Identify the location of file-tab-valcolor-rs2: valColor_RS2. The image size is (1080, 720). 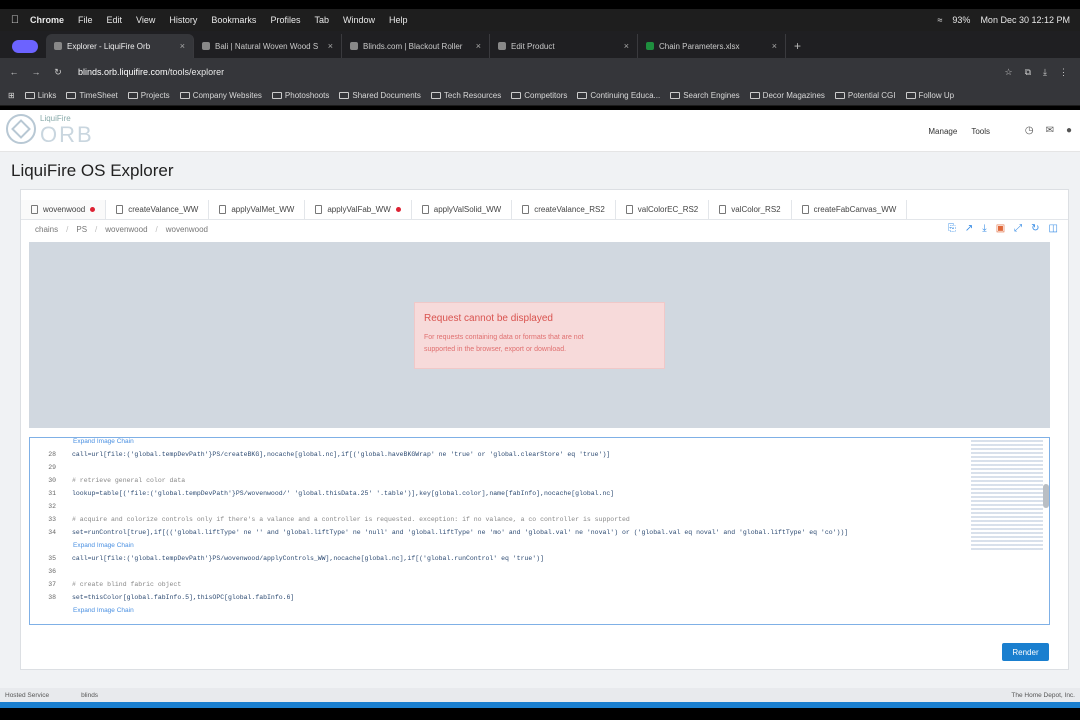
(750, 209).